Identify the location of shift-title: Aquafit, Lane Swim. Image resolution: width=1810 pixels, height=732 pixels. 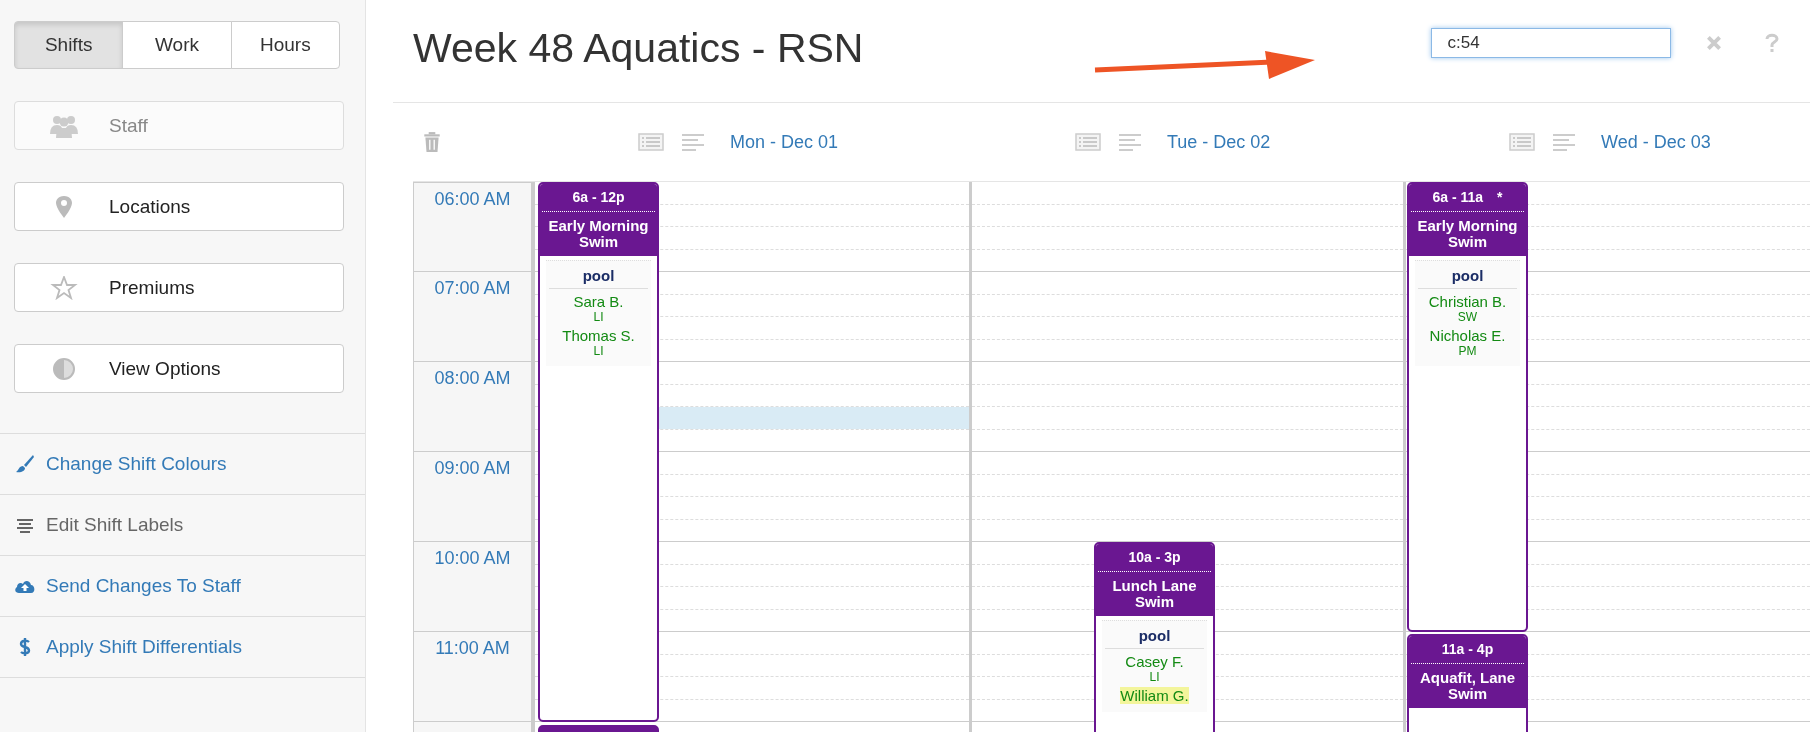
(1467, 686).